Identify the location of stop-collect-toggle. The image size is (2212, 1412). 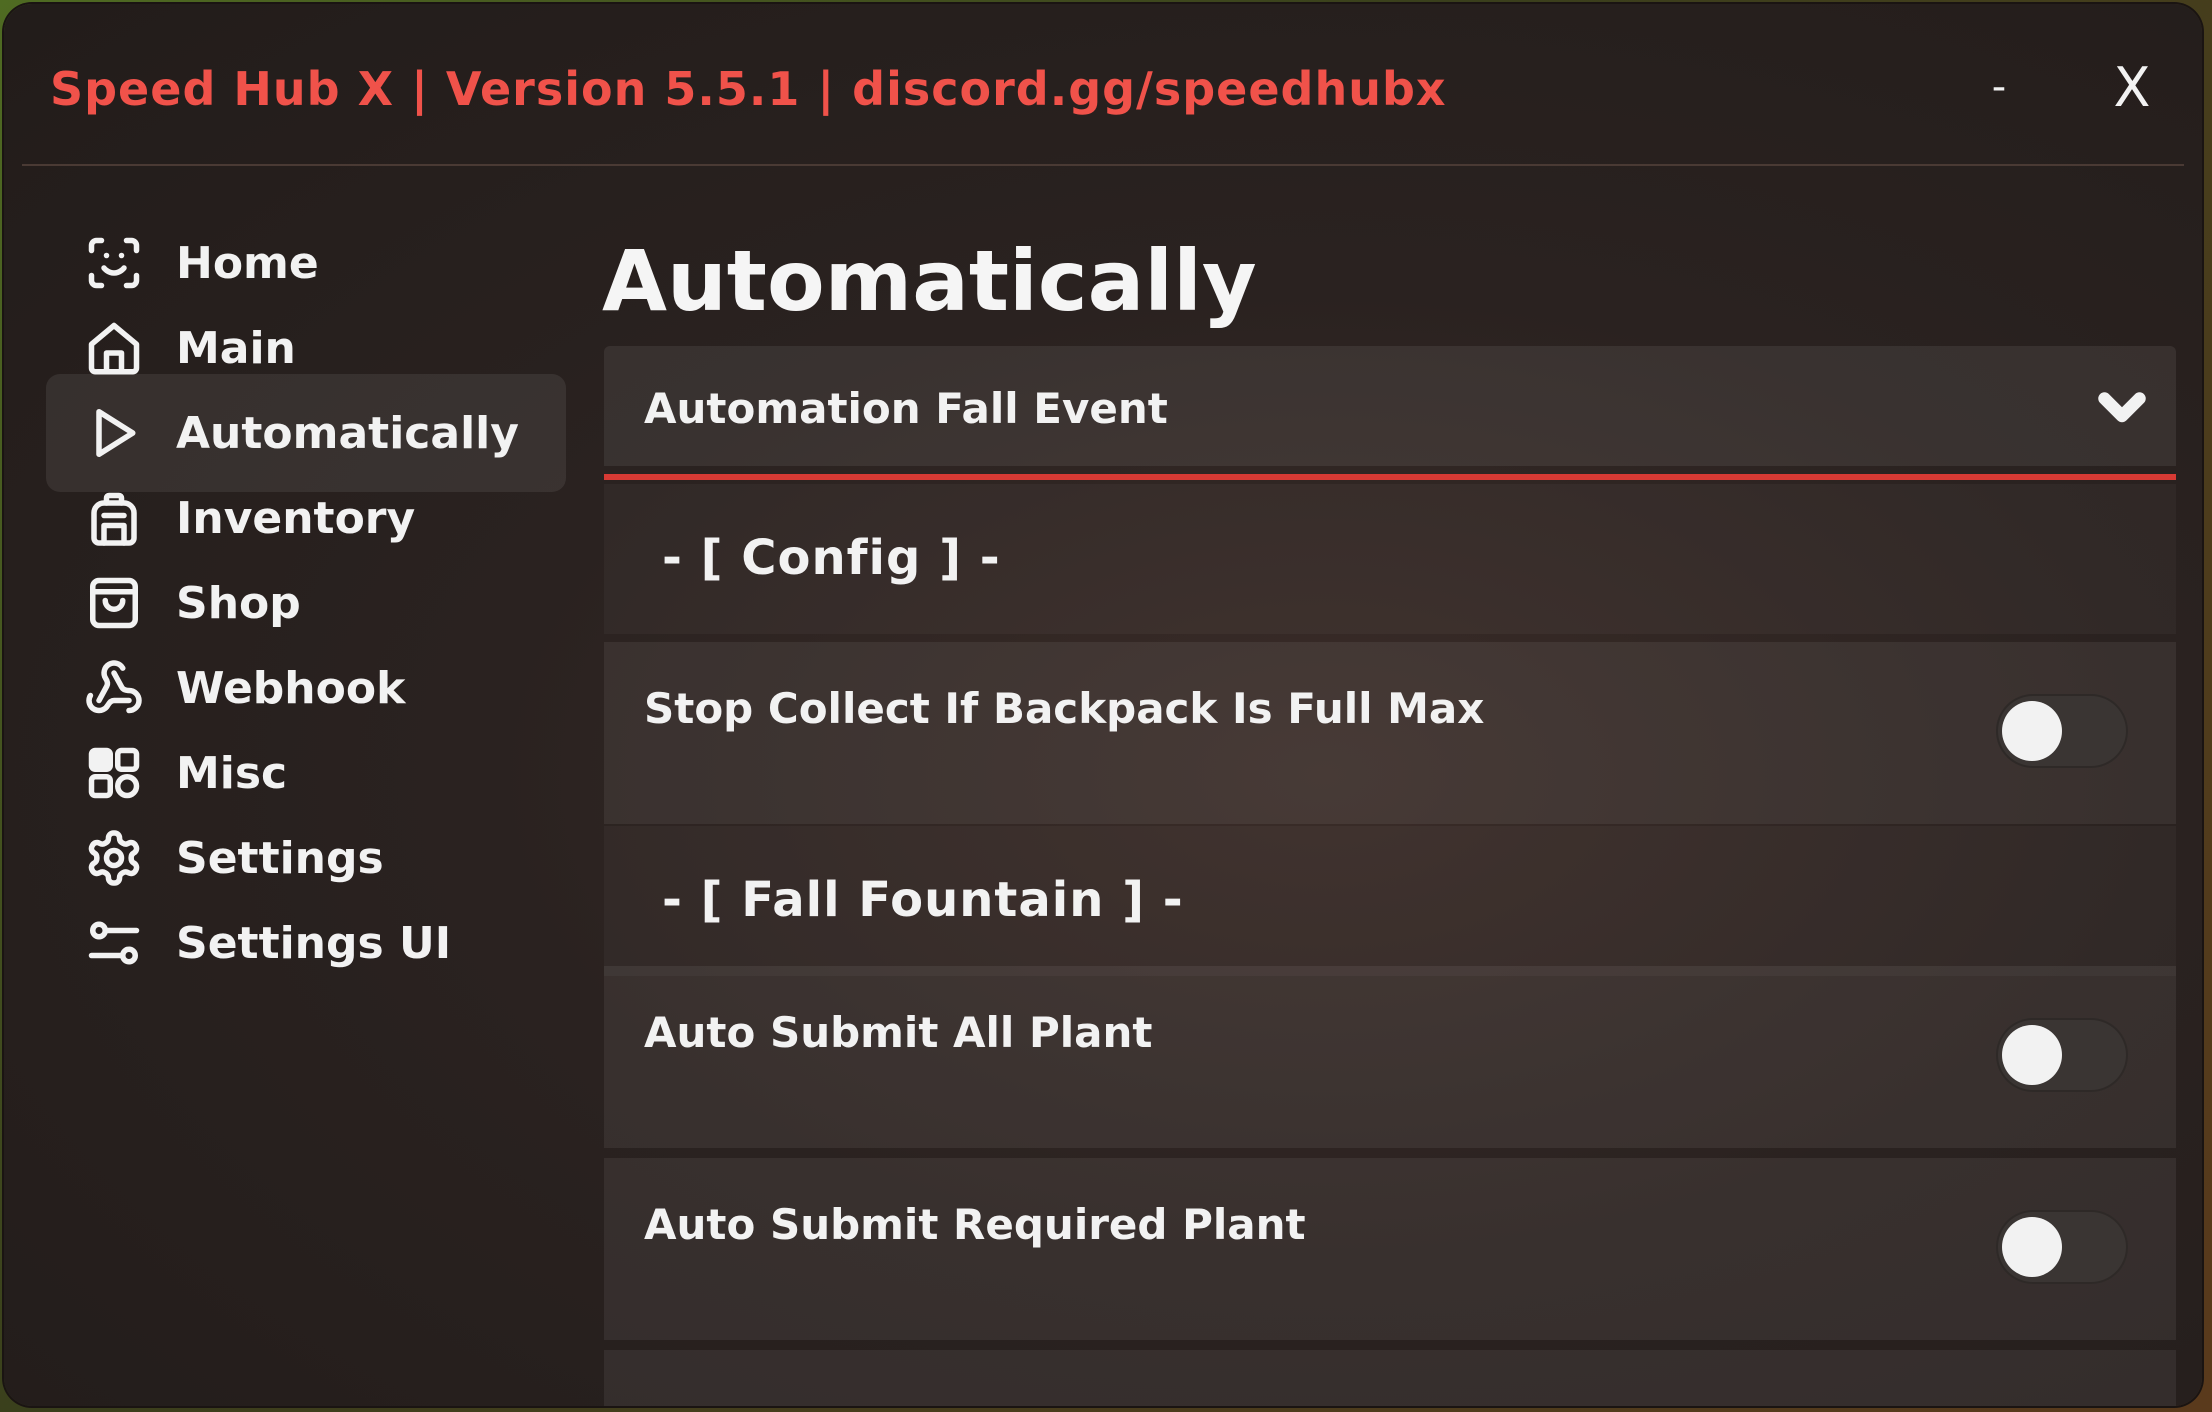
(2062, 731).